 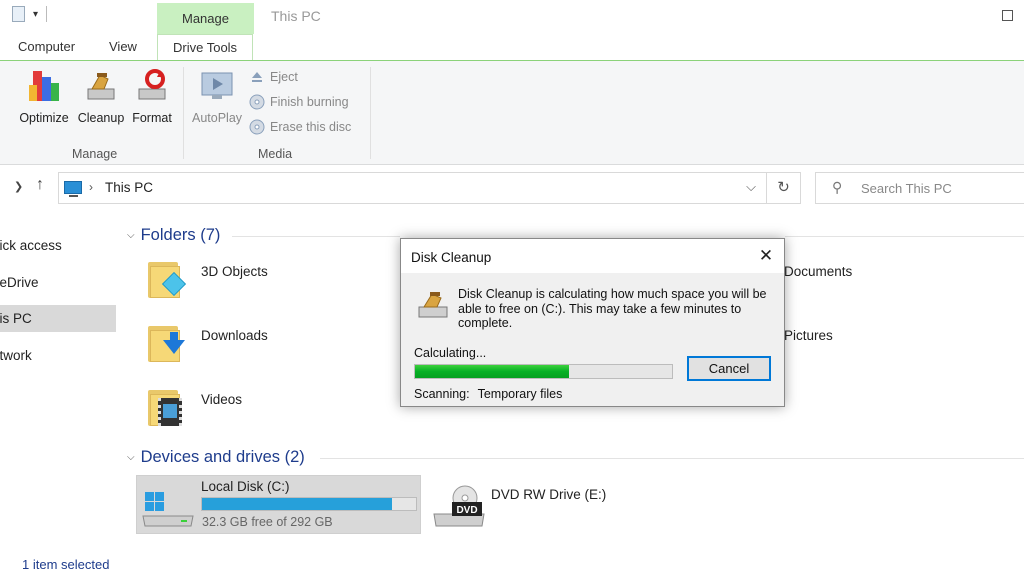 I want to click on disk-cleanup-icon, so click(x=433, y=304).